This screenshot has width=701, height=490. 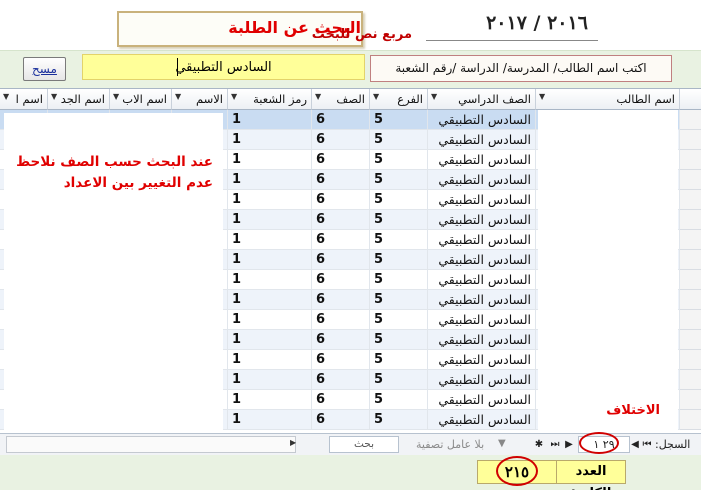 I want to click on column-header-0: اسم الطالب ▼, so click(x=608, y=99).